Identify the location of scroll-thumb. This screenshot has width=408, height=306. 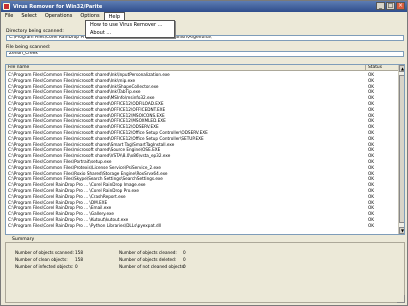
(401, 149).